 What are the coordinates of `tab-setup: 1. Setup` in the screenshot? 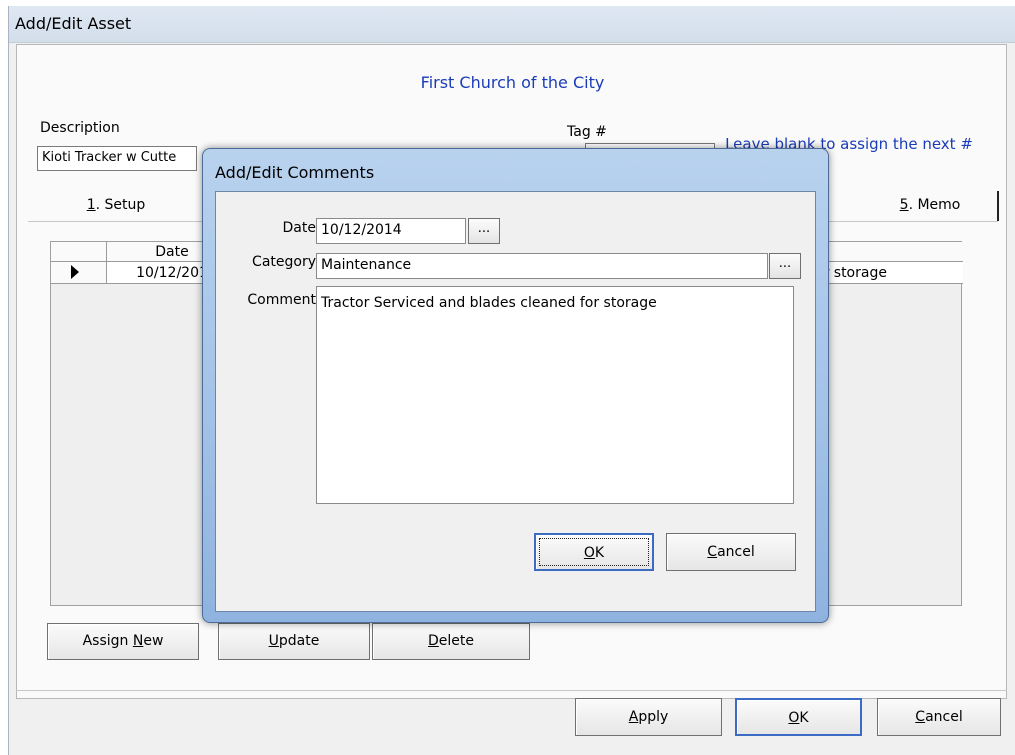 It's located at (116, 206).